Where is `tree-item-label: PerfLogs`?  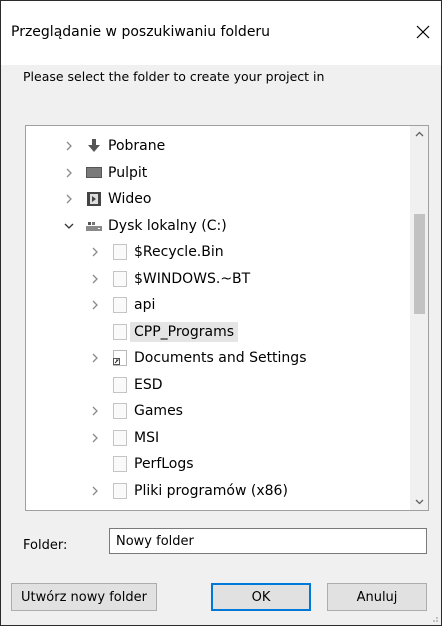
tree-item-label: PerfLogs is located at coordinates (164, 464).